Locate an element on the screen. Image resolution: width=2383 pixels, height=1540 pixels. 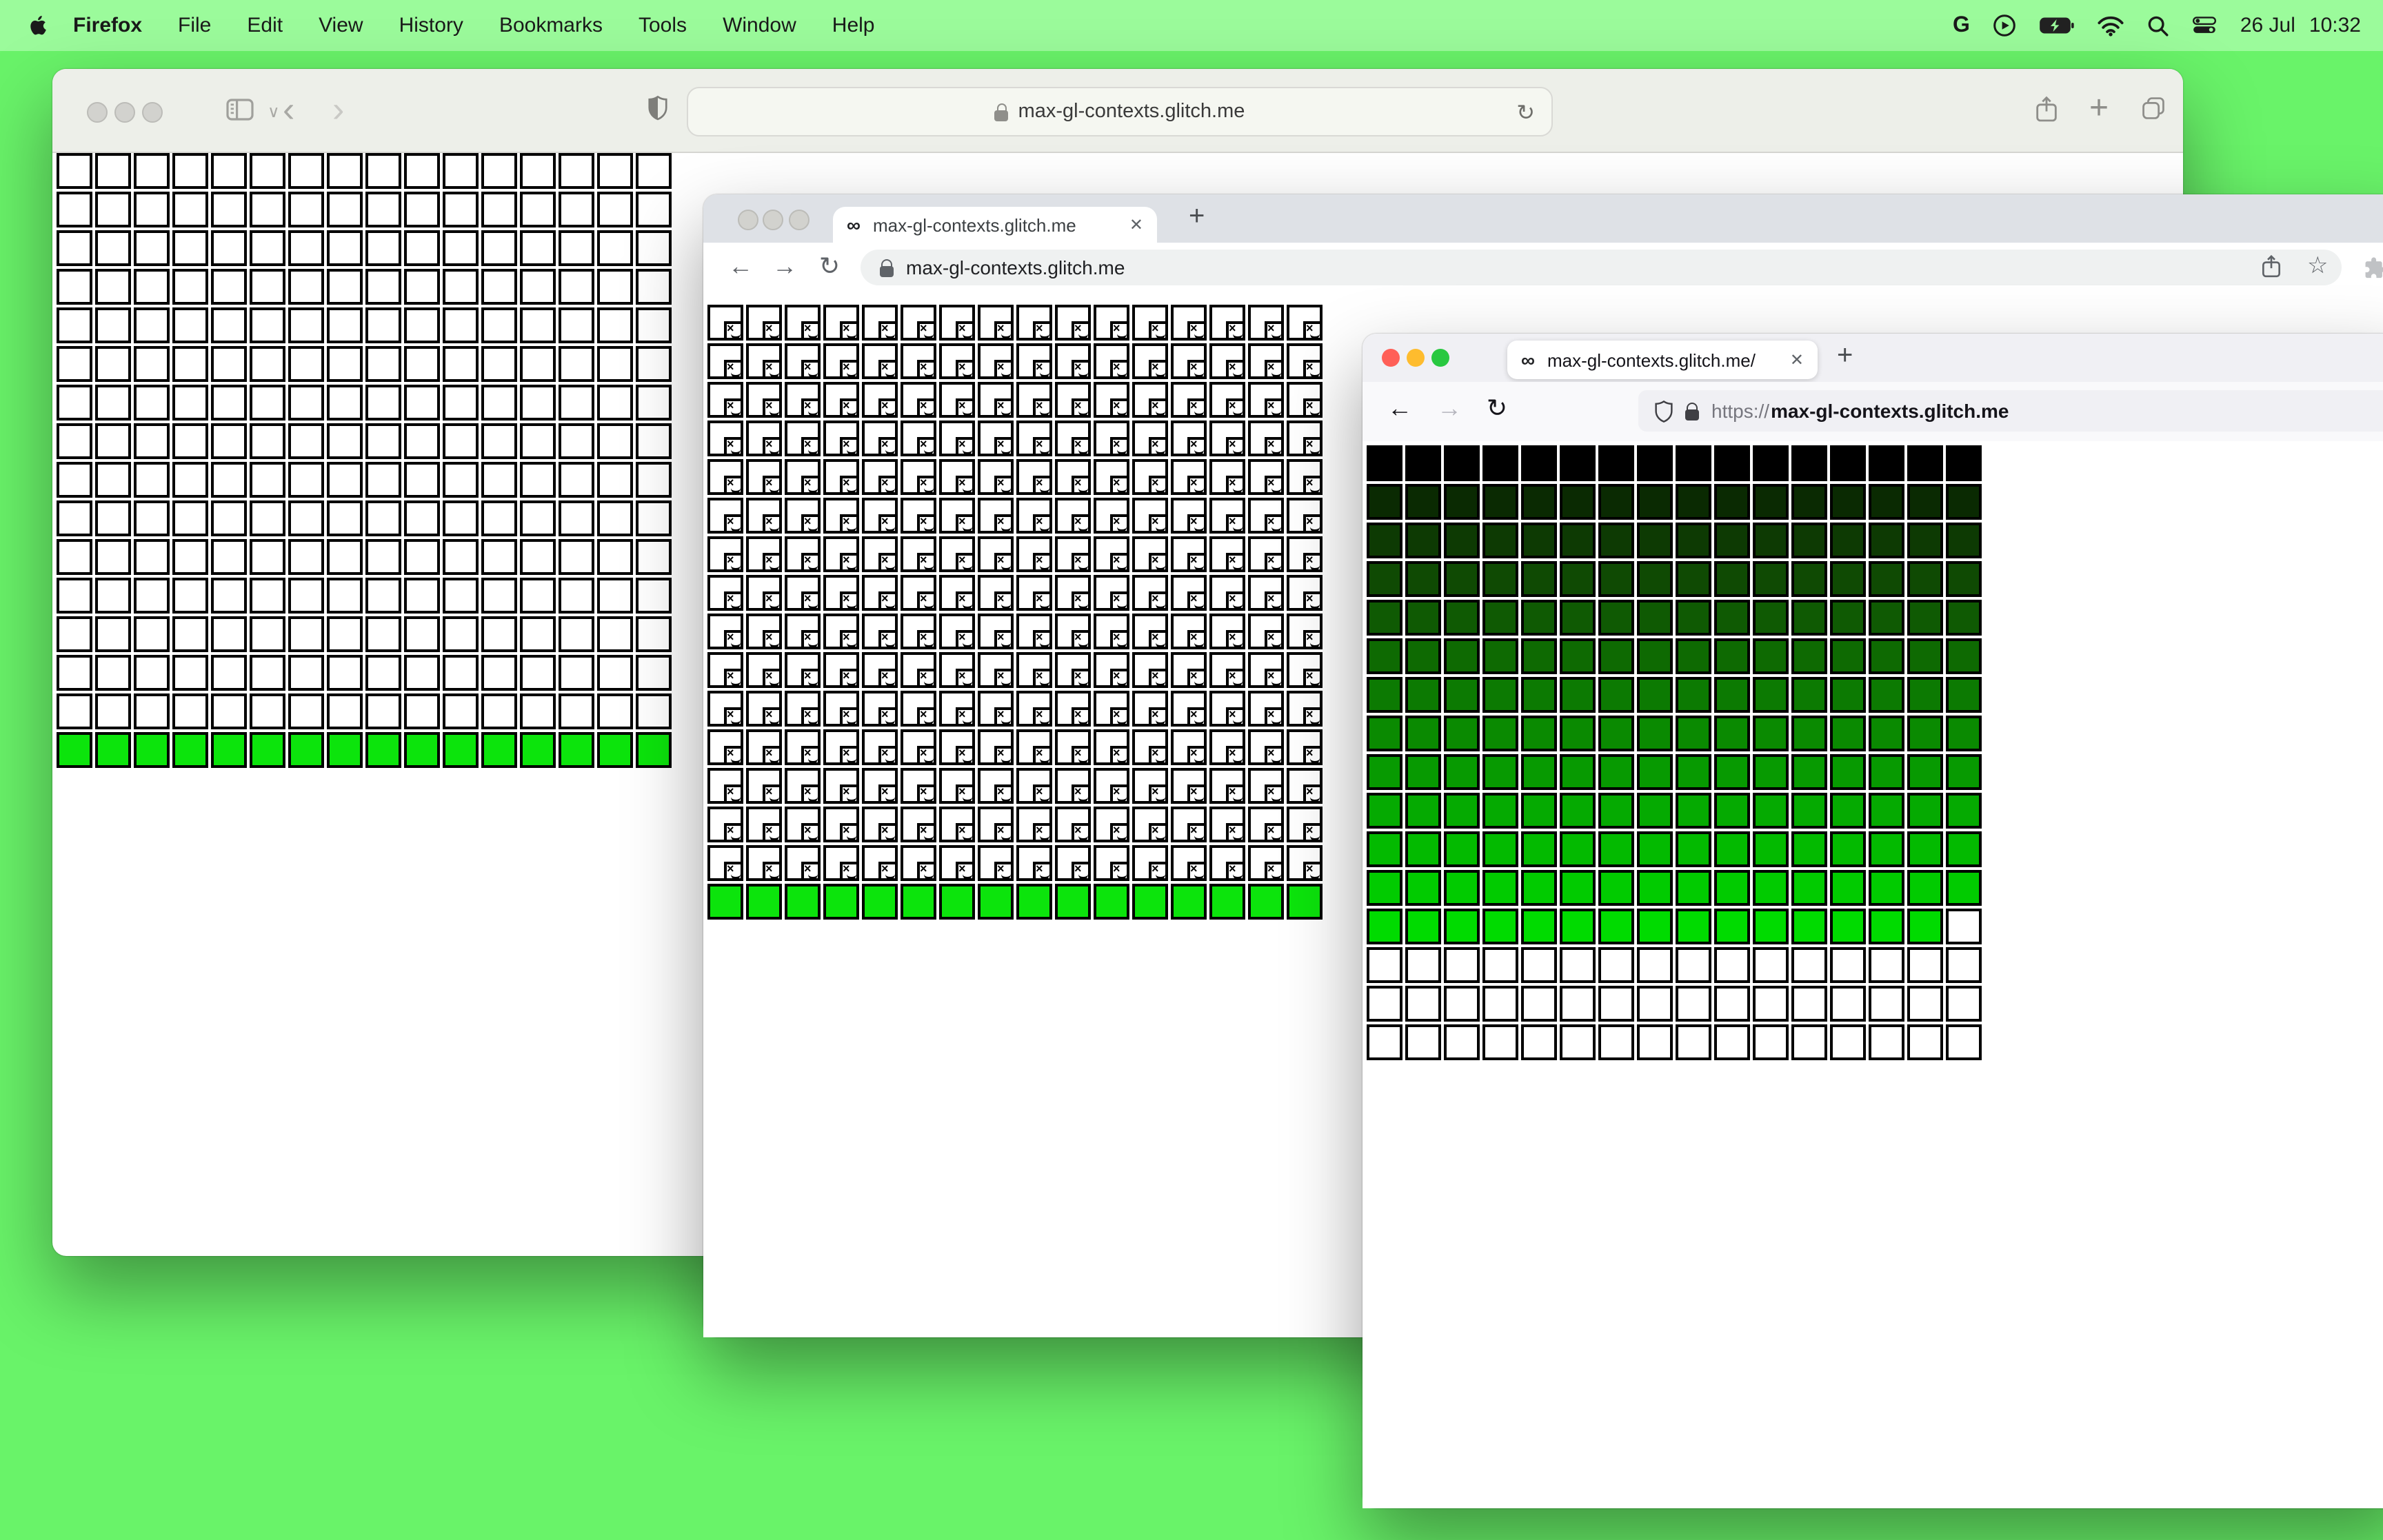
menu-bar-clock: 26 Jul 10:32 is located at coordinates (2300, 26).